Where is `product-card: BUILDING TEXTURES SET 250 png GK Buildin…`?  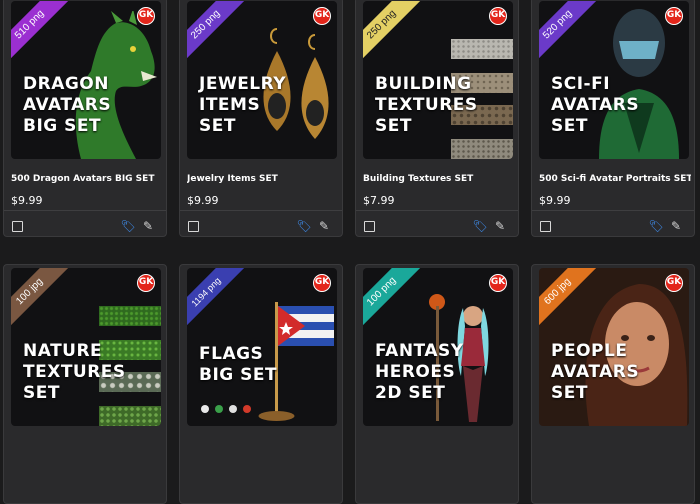
product-card: BUILDING TEXTURES SET 250 png GK Buildin… is located at coordinates (437, 118).